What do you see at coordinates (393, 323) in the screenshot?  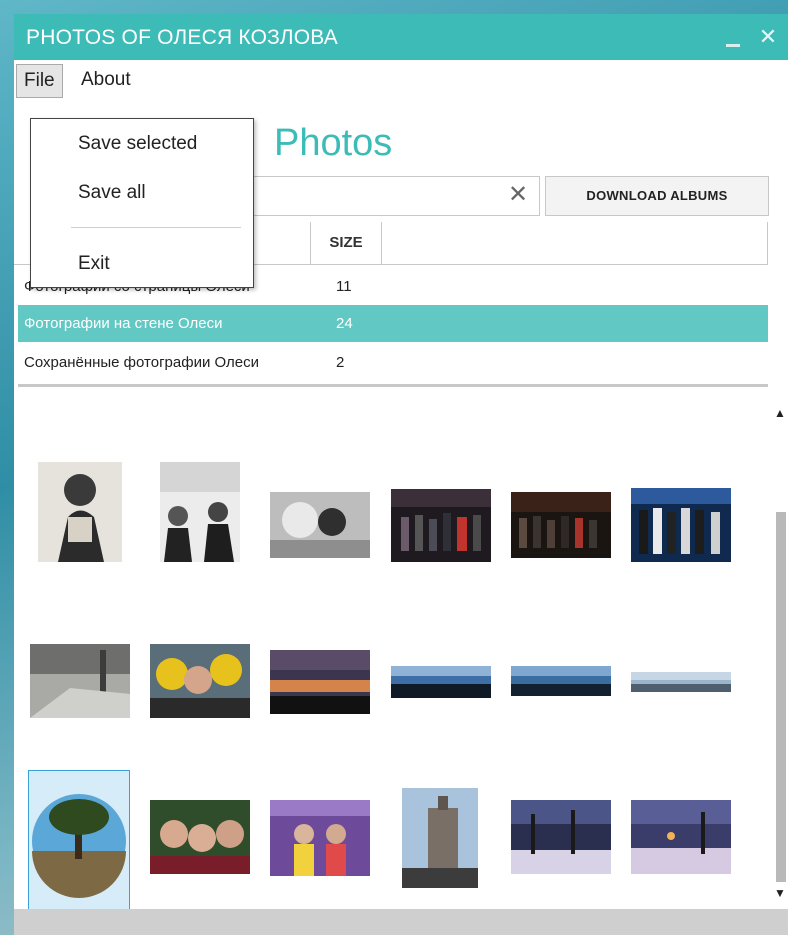 I see `album-row-selected: Фотографии на стене Олеси 24` at bounding box center [393, 323].